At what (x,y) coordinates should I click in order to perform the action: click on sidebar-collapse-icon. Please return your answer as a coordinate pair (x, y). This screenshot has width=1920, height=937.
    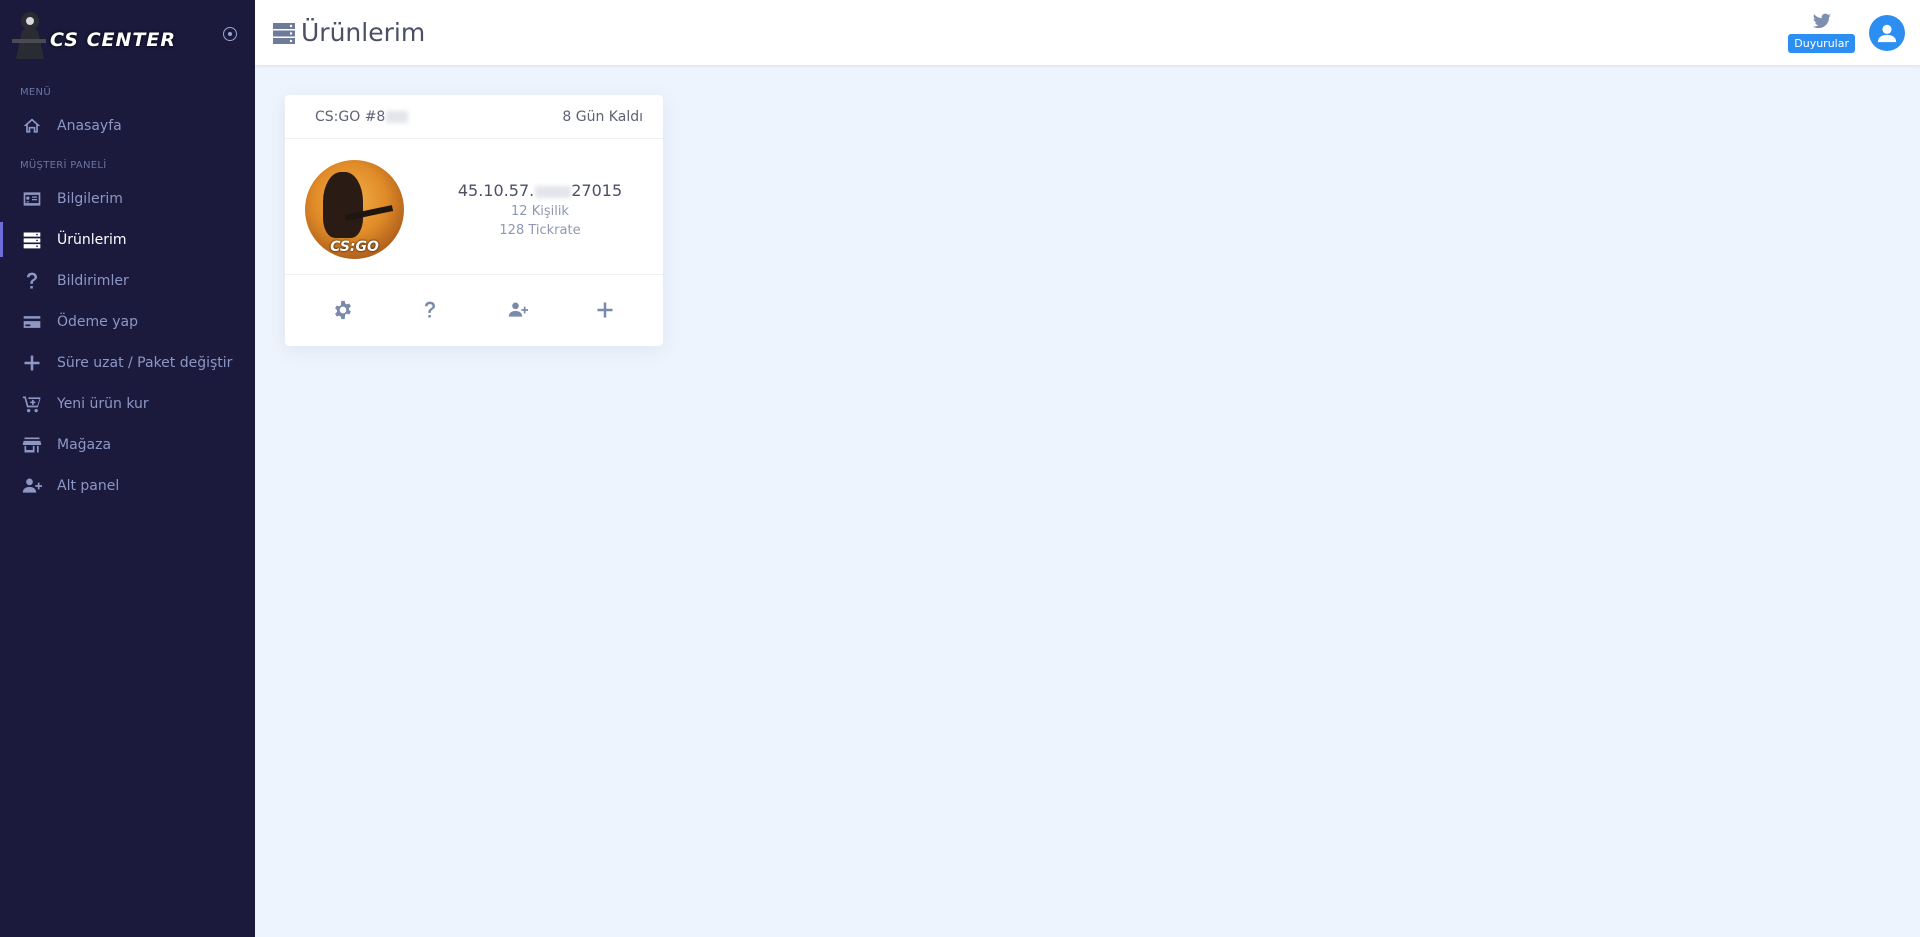
    Looking at the image, I should click on (230, 34).